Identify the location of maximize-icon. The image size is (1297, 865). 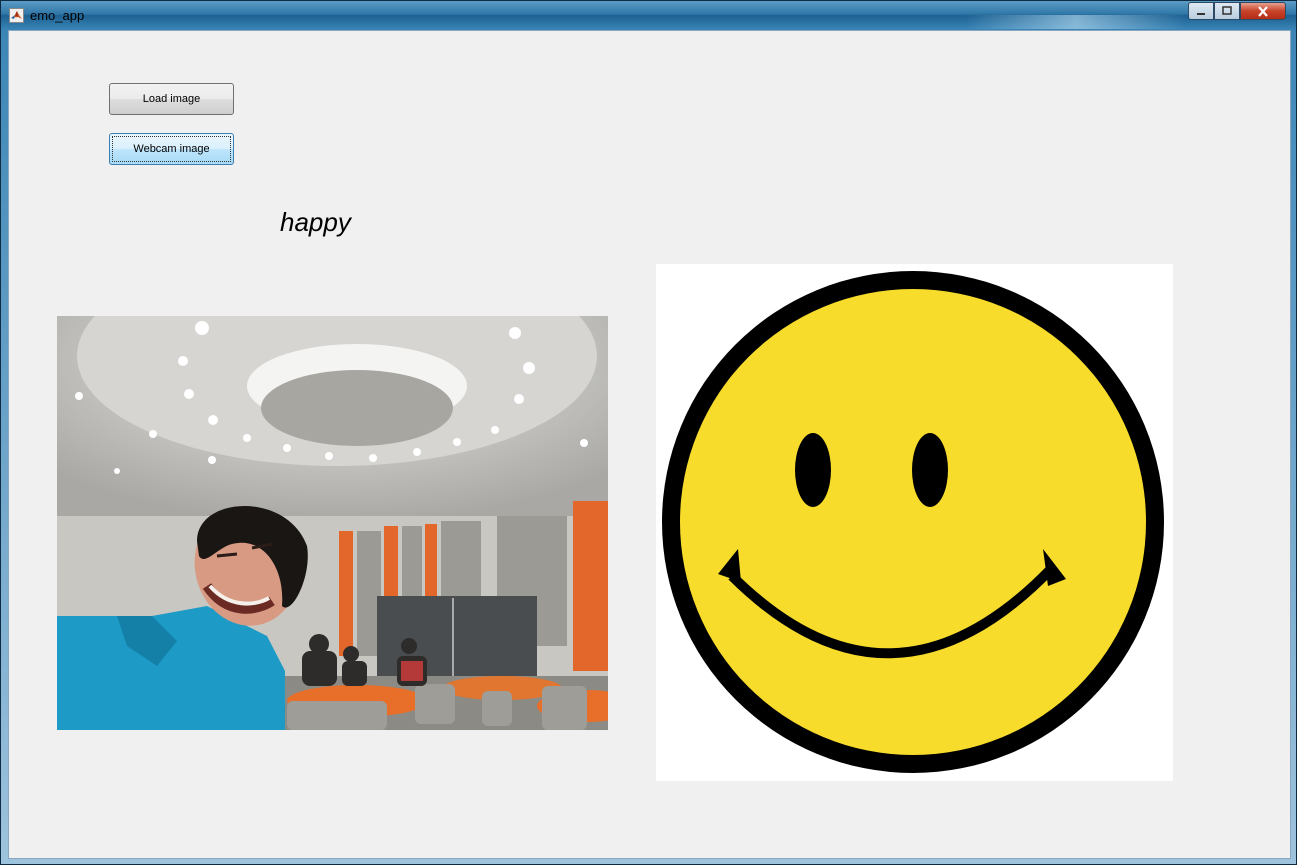
(1227, 11).